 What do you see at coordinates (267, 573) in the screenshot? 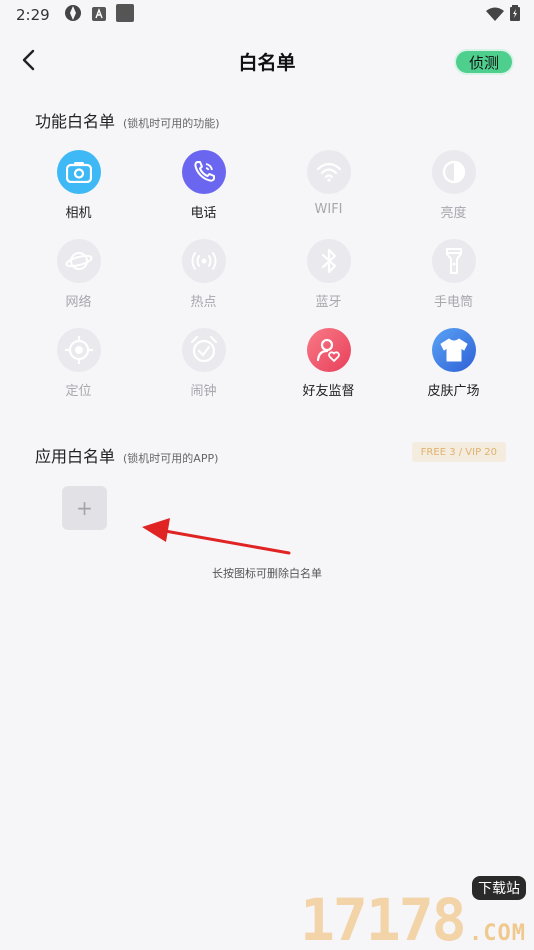
I see `long-press-hint: 长按图标可删除白名单` at bounding box center [267, 573].